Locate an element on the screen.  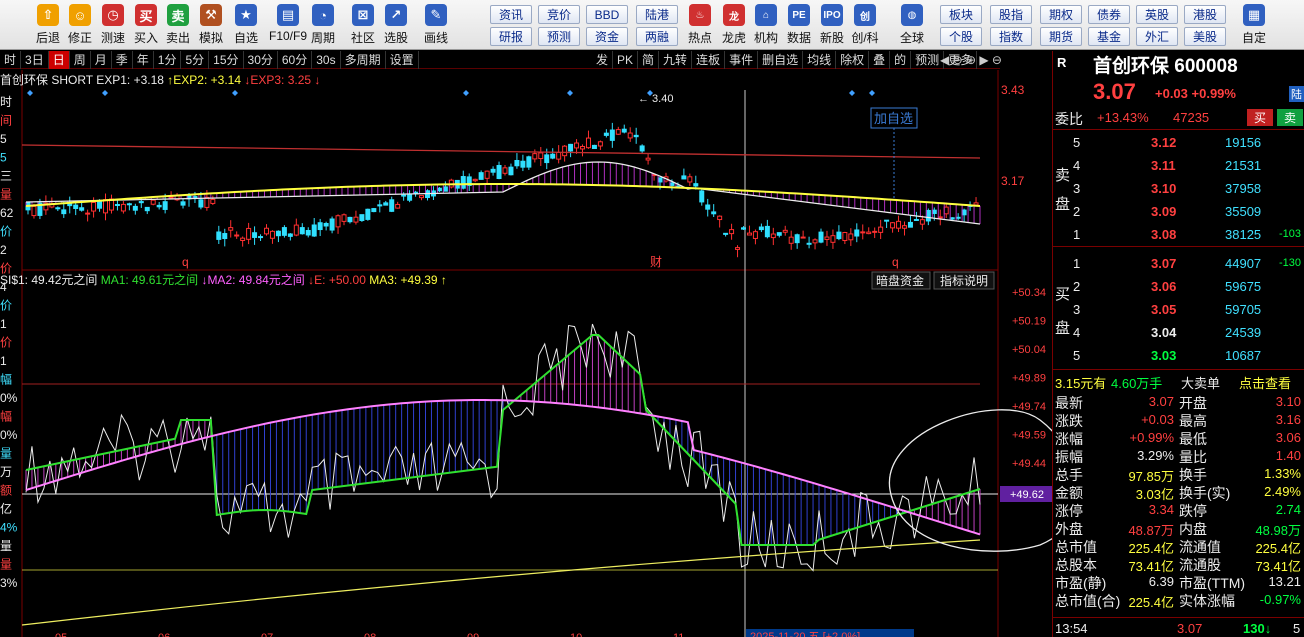
period-日: 日 is located at coordinates (59, 59).